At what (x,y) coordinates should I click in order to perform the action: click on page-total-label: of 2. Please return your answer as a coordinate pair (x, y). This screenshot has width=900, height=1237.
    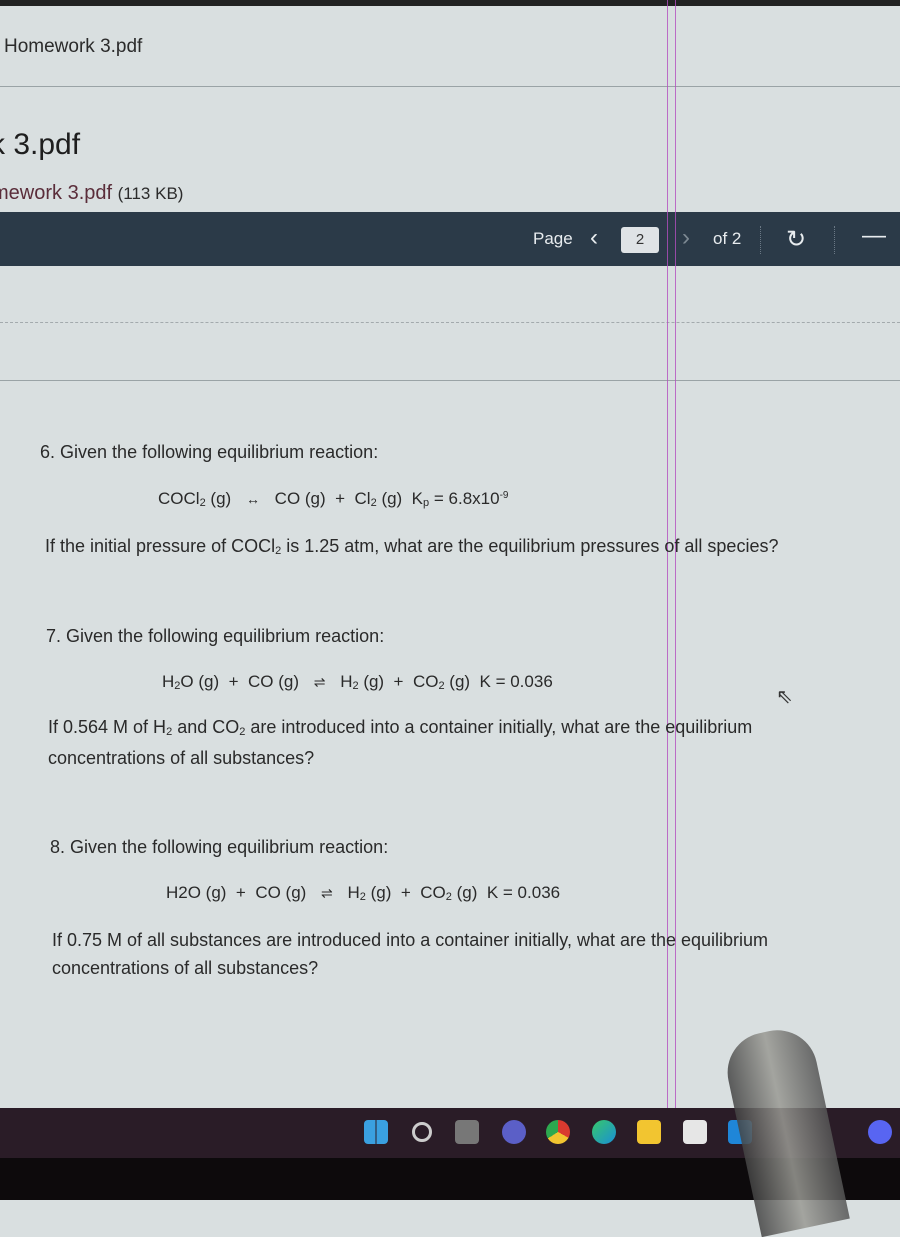
    Looking at the image, I should click on (727, 238).